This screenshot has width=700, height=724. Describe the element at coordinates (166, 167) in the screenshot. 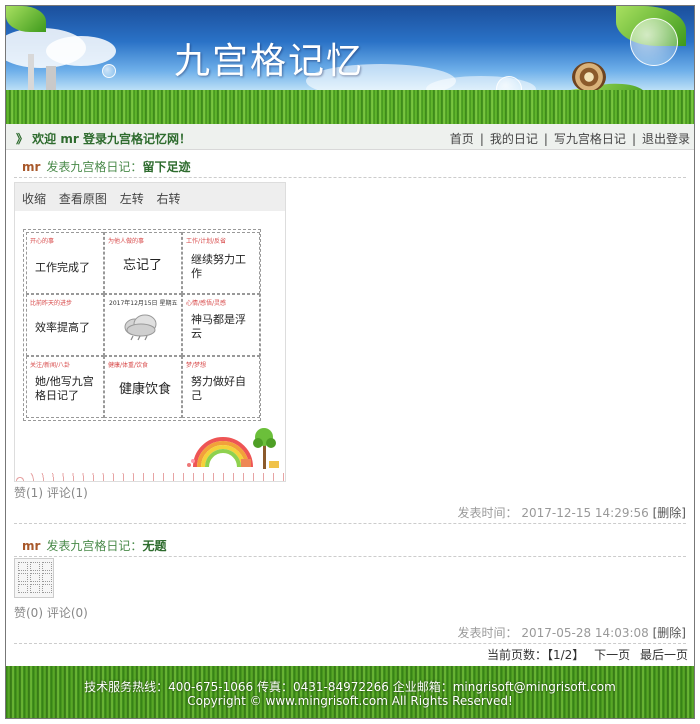

I see `post-title: 留下足迹` at that location.